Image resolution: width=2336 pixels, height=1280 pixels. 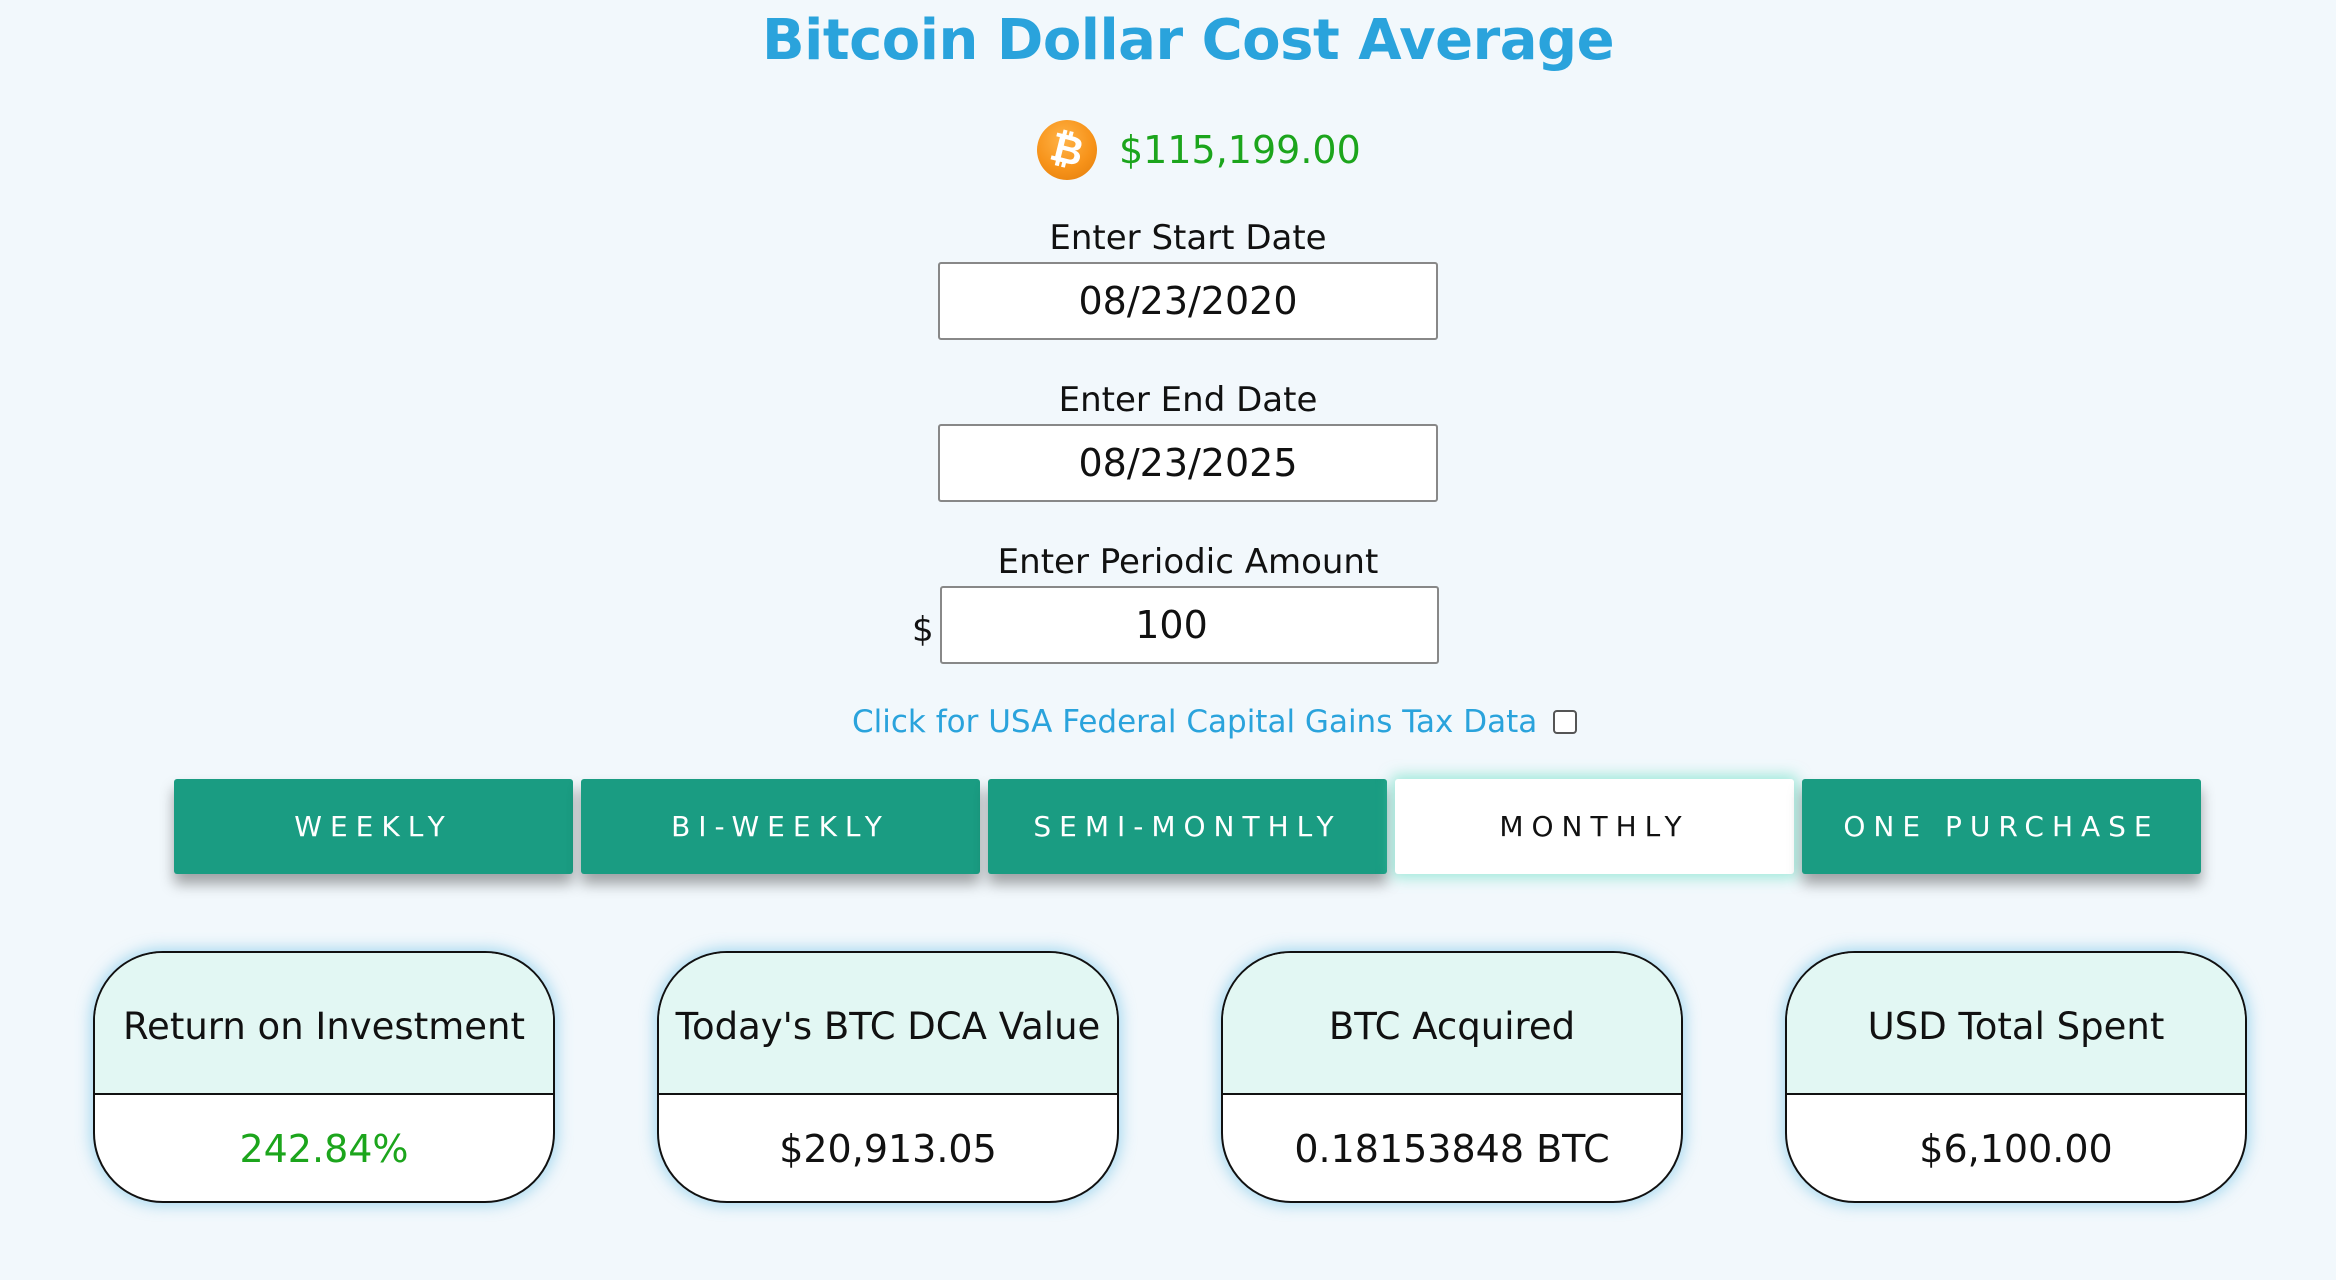 What do you see at coordinates (324, 1149) in the screenshot?
I see `roi-card-value: 242.84%` at bounding box center [324, 1149].